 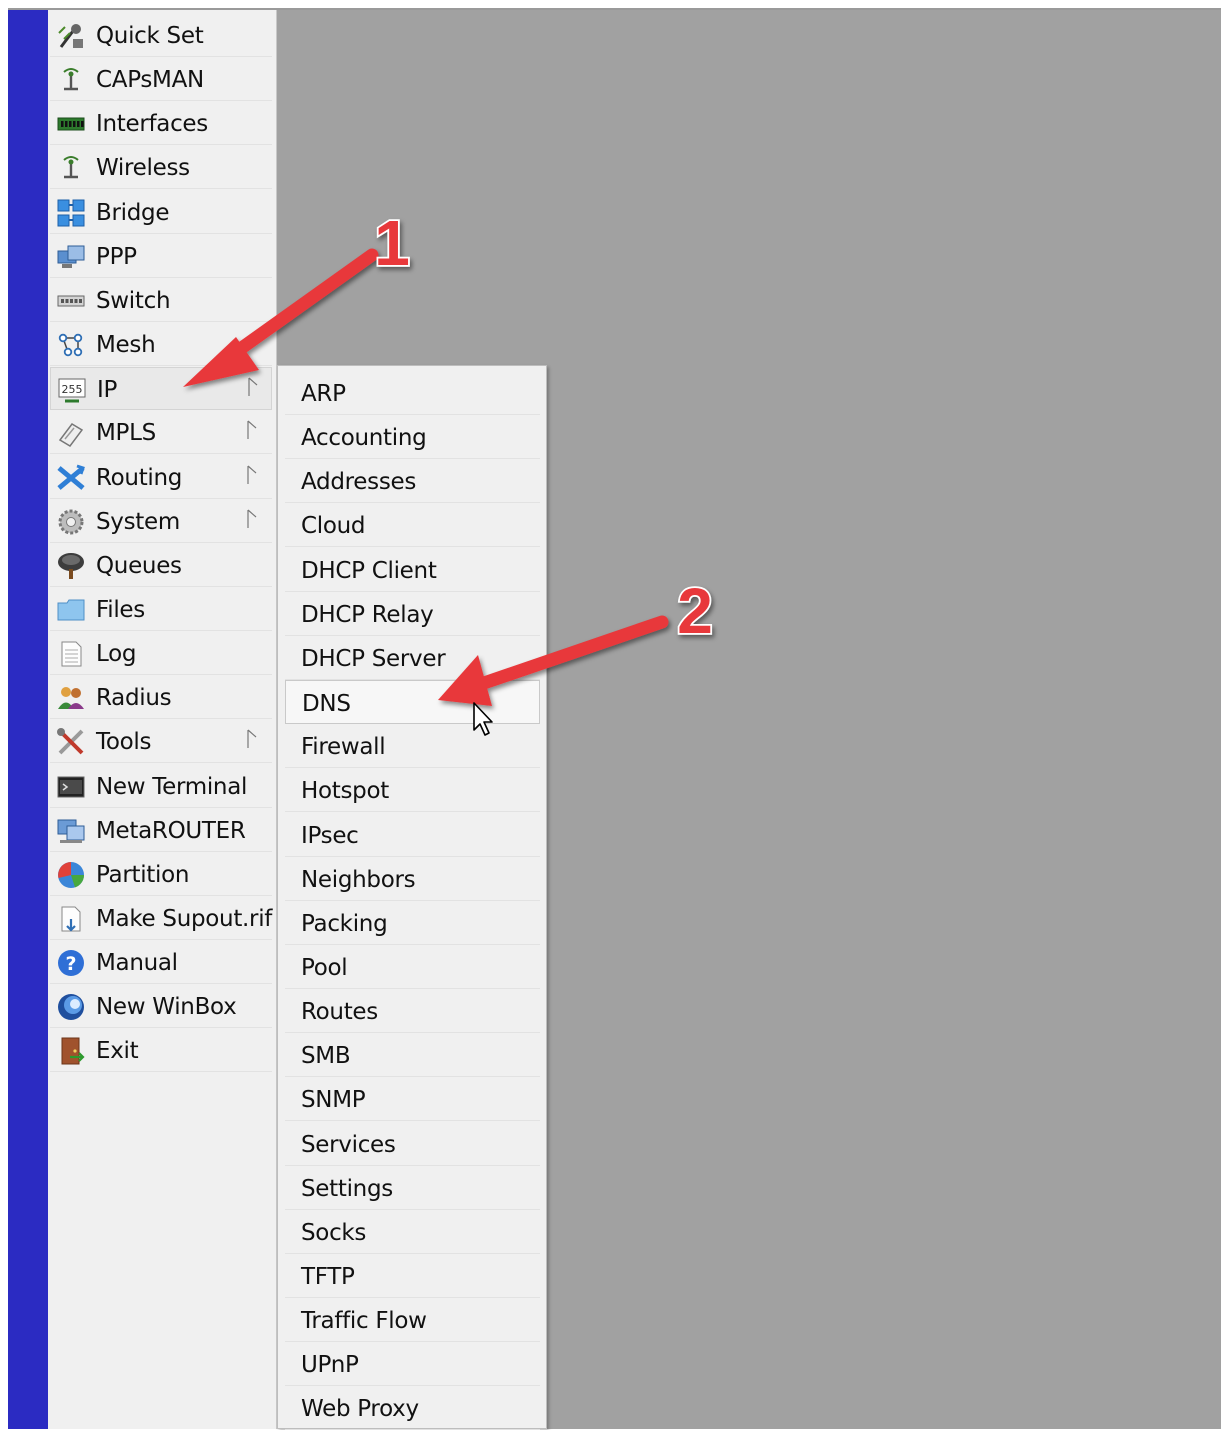 I want to click on step-1-label: 1, so click(x=392, y=243).